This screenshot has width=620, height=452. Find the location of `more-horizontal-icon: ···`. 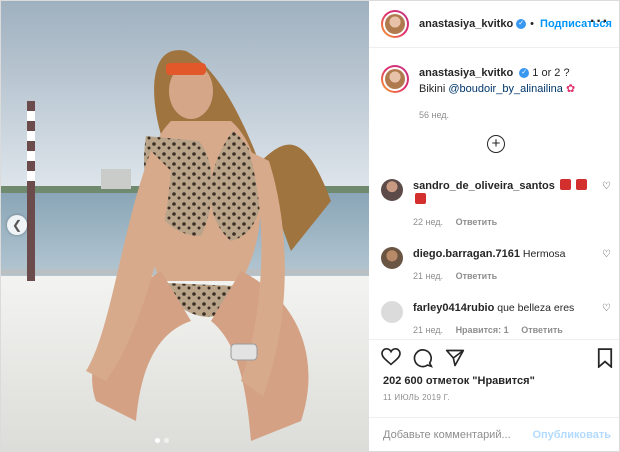

more-horizontal-icon: ··· is located at coordinates (599, 22).